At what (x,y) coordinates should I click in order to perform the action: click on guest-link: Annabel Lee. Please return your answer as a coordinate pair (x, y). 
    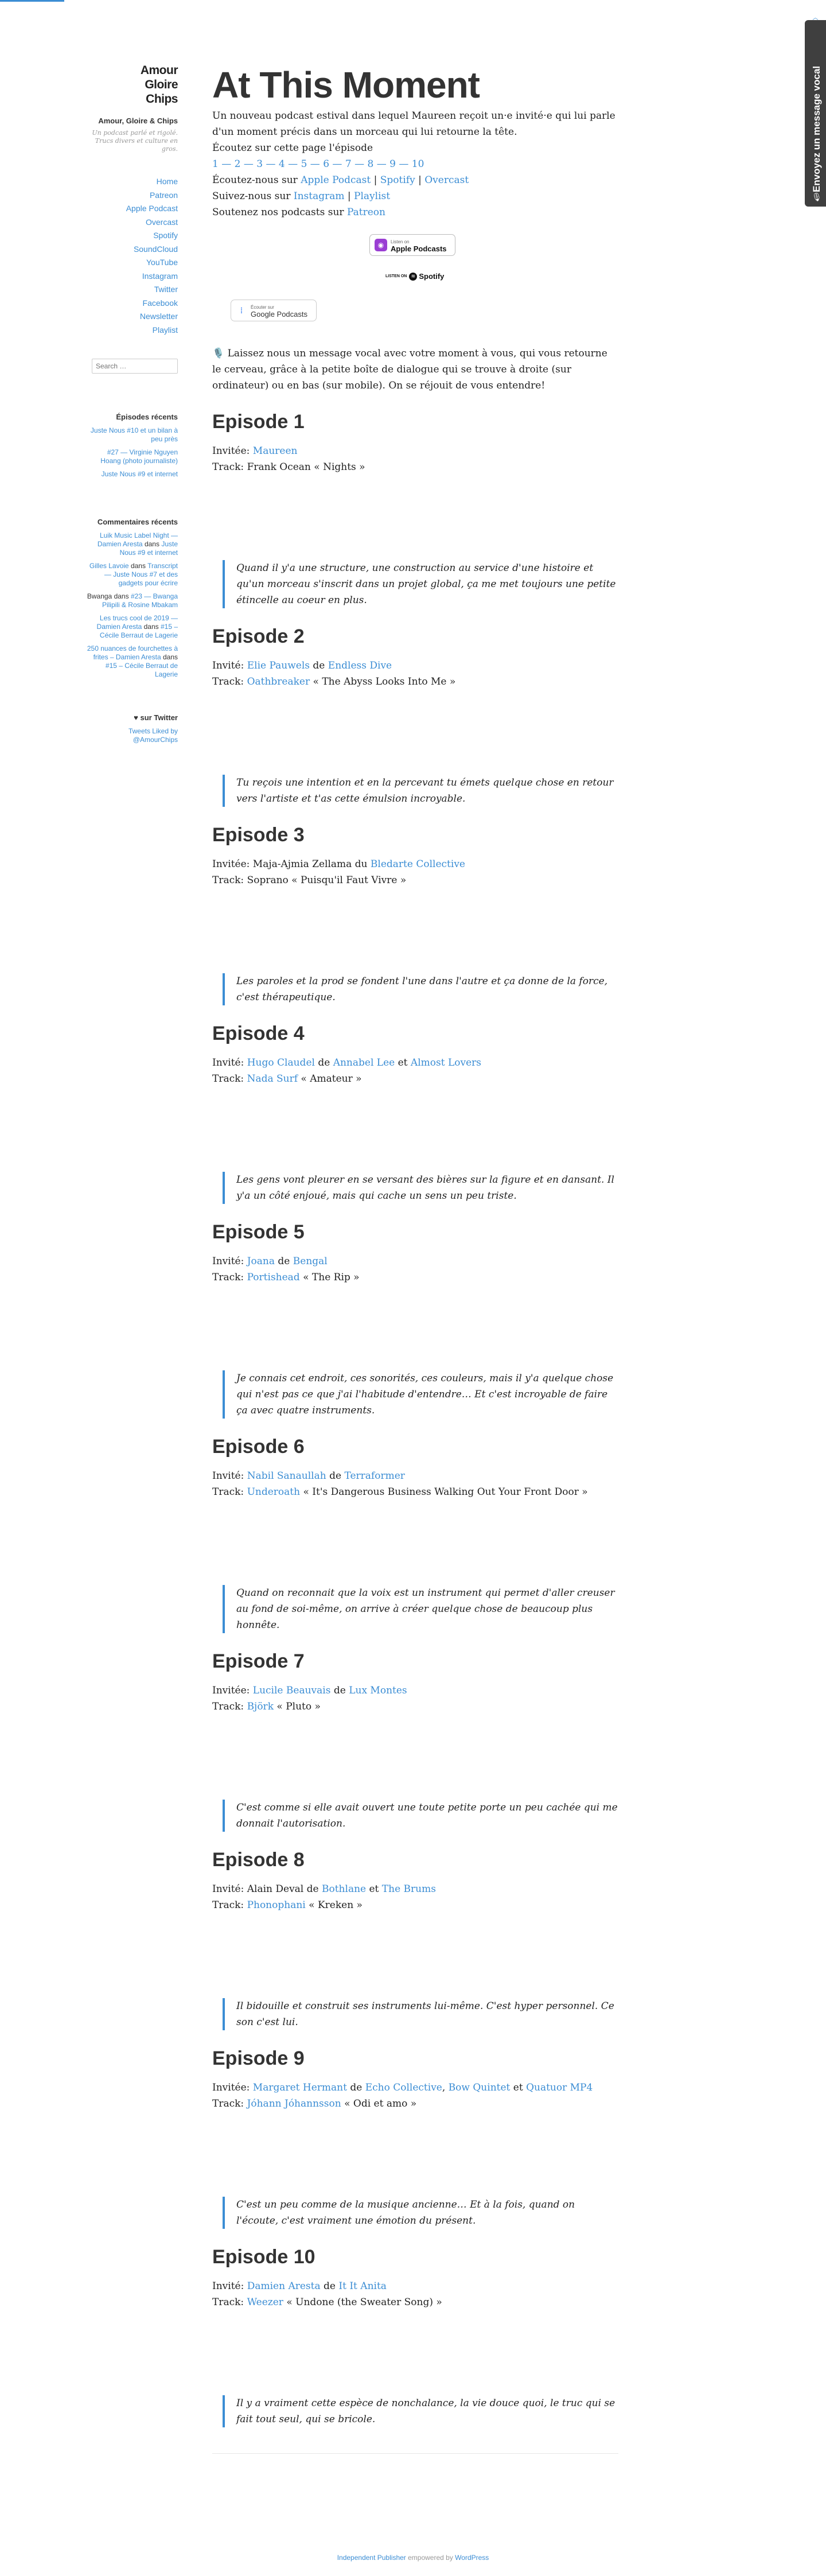
    Looking at the image, I should click on (364, 1063).